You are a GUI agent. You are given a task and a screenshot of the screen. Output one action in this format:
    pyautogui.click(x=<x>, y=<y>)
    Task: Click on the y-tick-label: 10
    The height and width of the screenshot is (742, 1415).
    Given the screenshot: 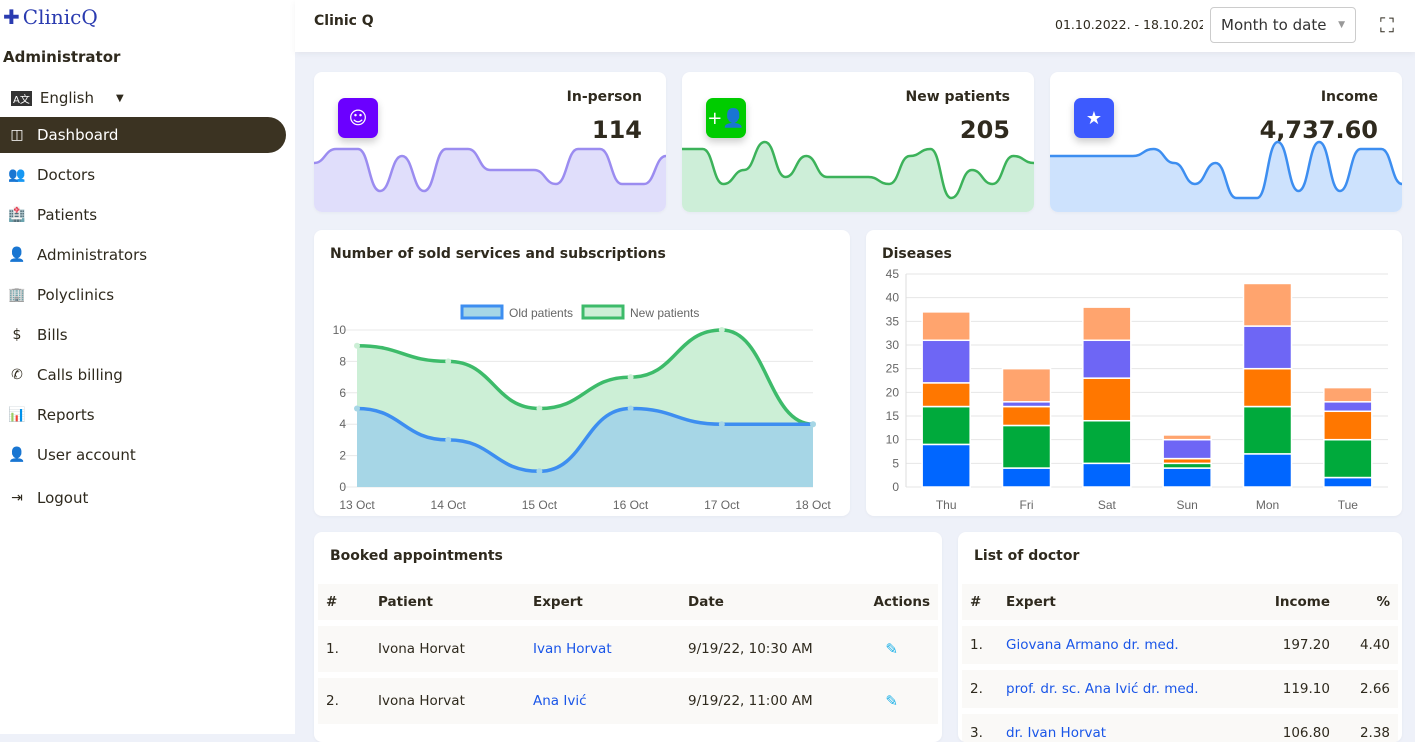 What is the action you would take?
    pyautogui.click(x=340, y=330)
    